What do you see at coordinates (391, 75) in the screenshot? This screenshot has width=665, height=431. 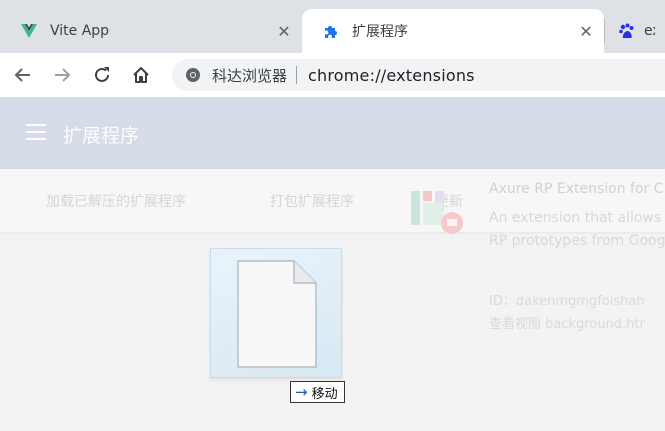 I see `url-text: chrome://extensions` at bounding box center [391, 75].